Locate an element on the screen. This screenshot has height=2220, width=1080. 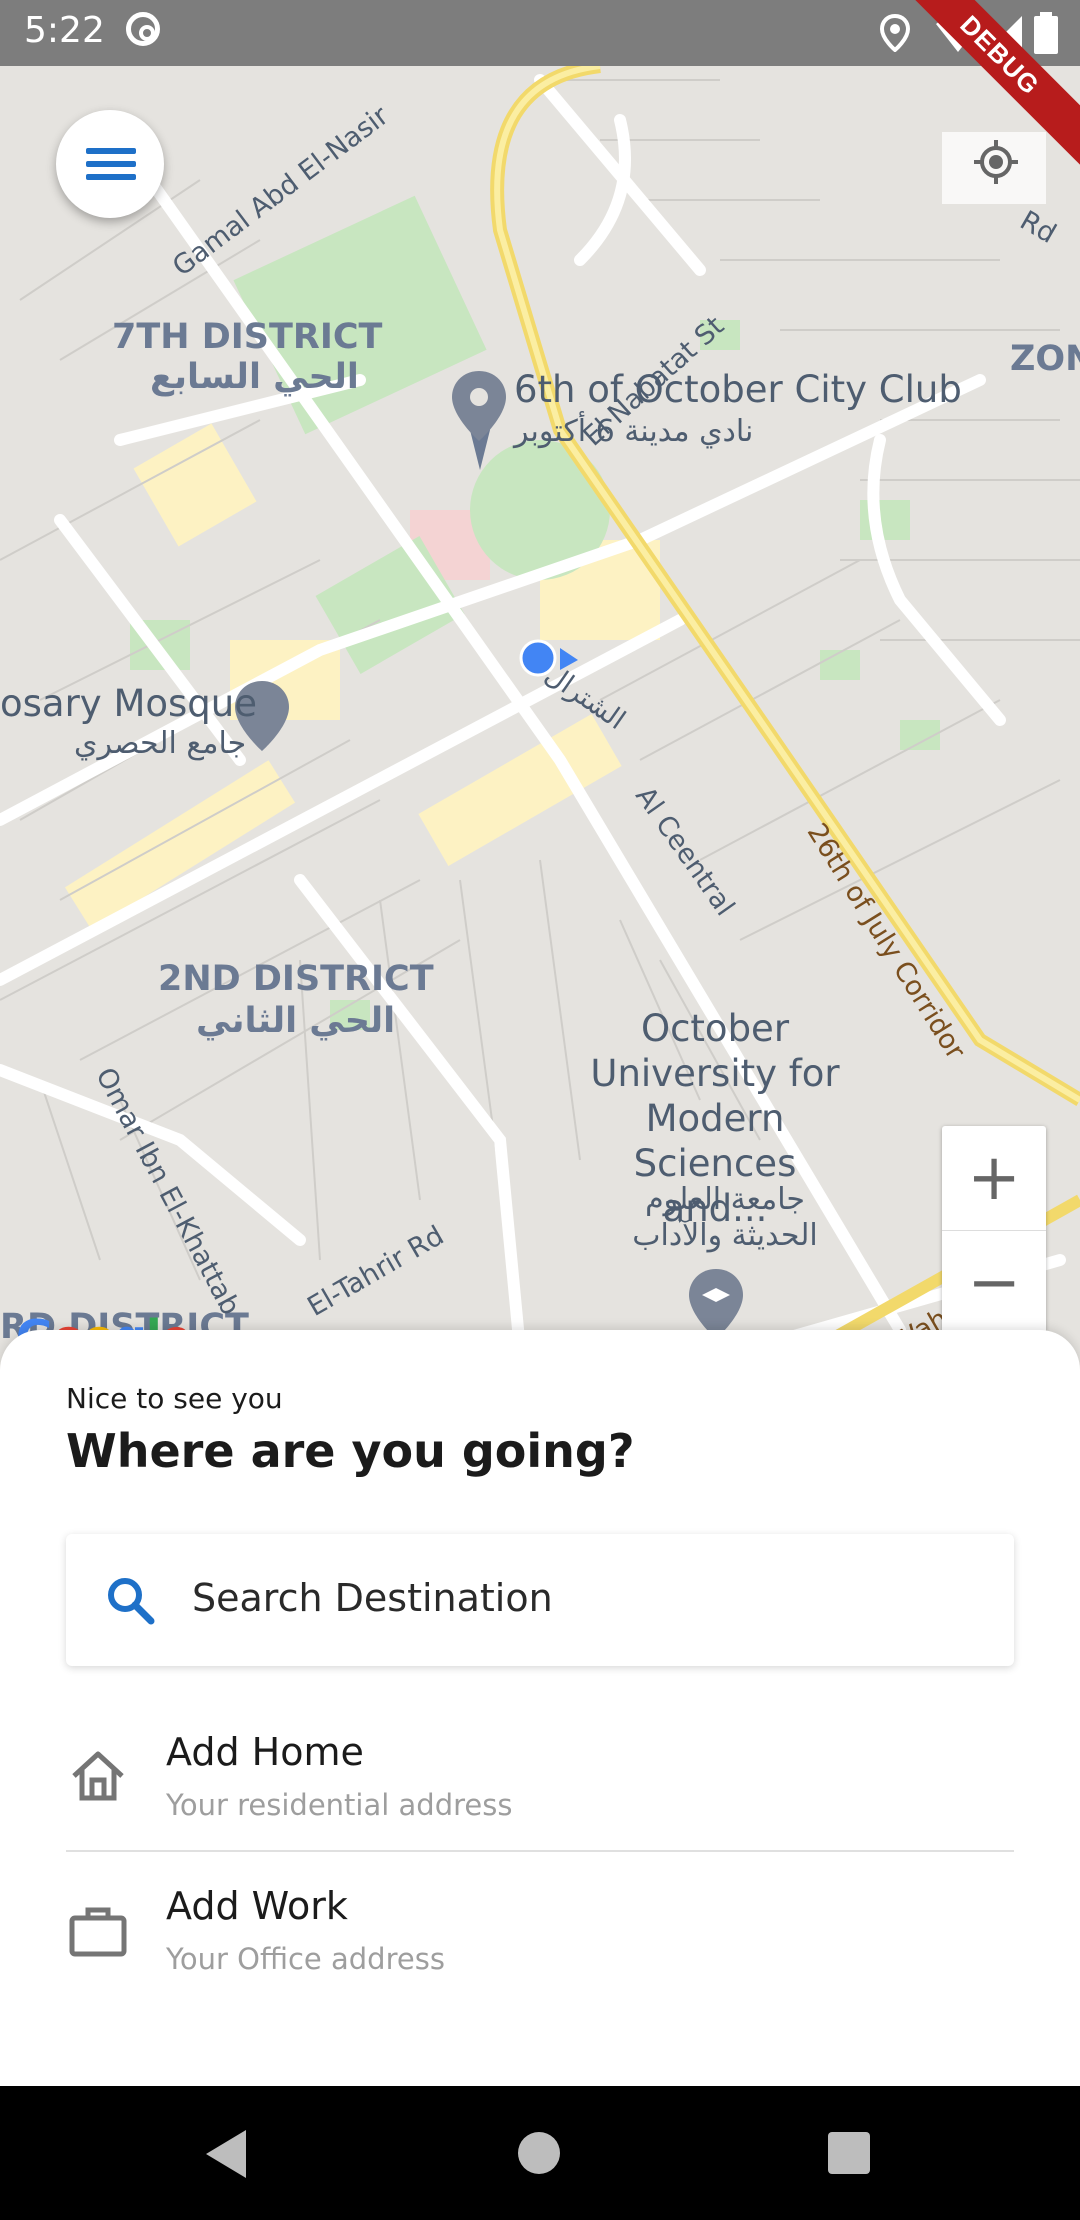
district-2nd-ar: الحي الثاني is located at coordinates (296, 1021).